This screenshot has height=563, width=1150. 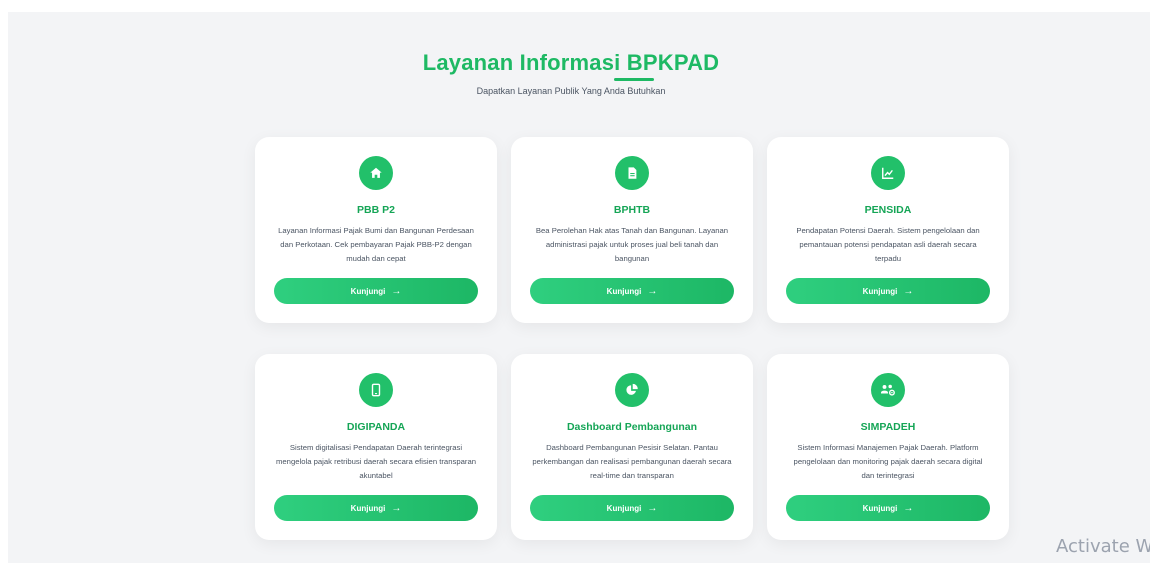 What do you see at coordinates (1103, 546) in the screenshot?
I see `activation-watermark: Activate W` at bounding box center [1103, 546].